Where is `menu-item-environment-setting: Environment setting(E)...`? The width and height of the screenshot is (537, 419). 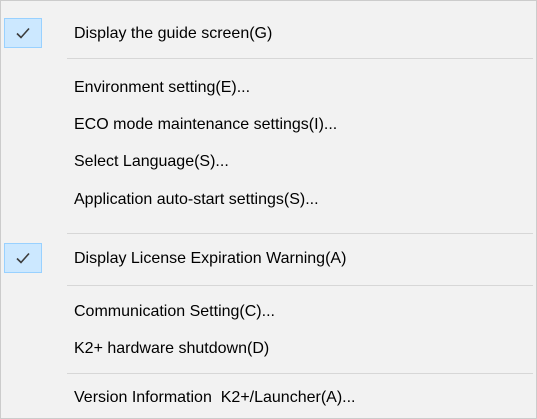
menu-item-environment-setting: Environment setting(E)... is located at coordinates (268, 88).